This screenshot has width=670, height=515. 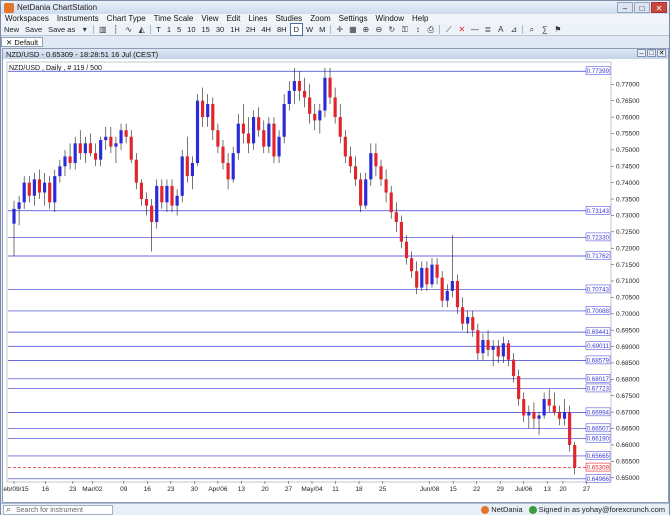 What do you see at coordinates (598, 468) in the screenshot?
I see `current-price-label: 0.65309` at bounding box center [598, 468].